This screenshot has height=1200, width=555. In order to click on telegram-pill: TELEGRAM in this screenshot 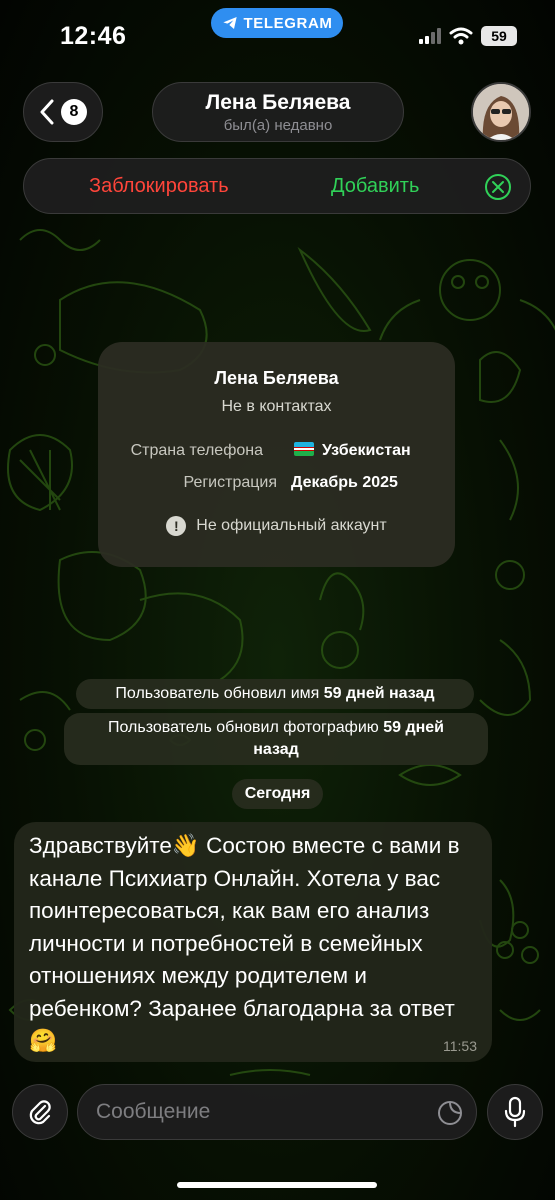, I will do `click(277, 23)`.